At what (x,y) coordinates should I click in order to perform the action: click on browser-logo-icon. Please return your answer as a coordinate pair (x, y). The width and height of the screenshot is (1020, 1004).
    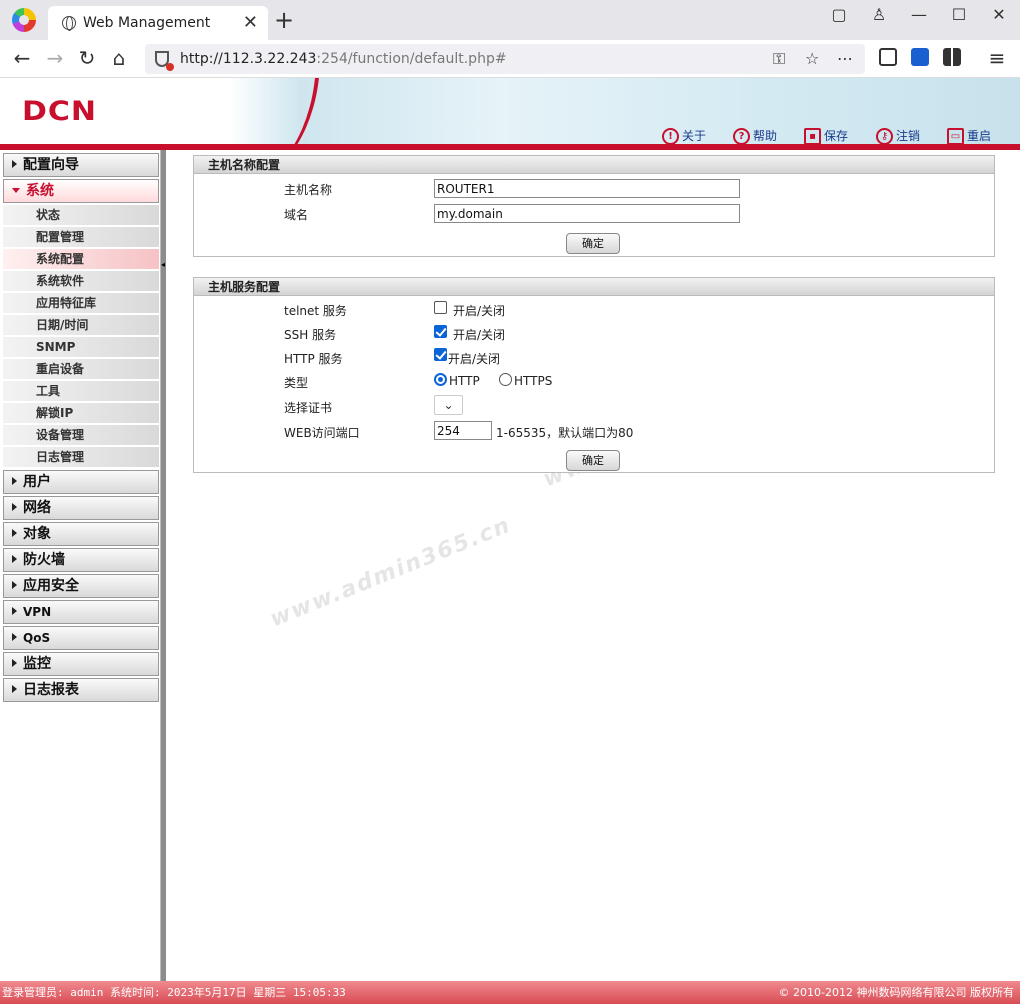
    Looking at the image, I should click on (24, 20).